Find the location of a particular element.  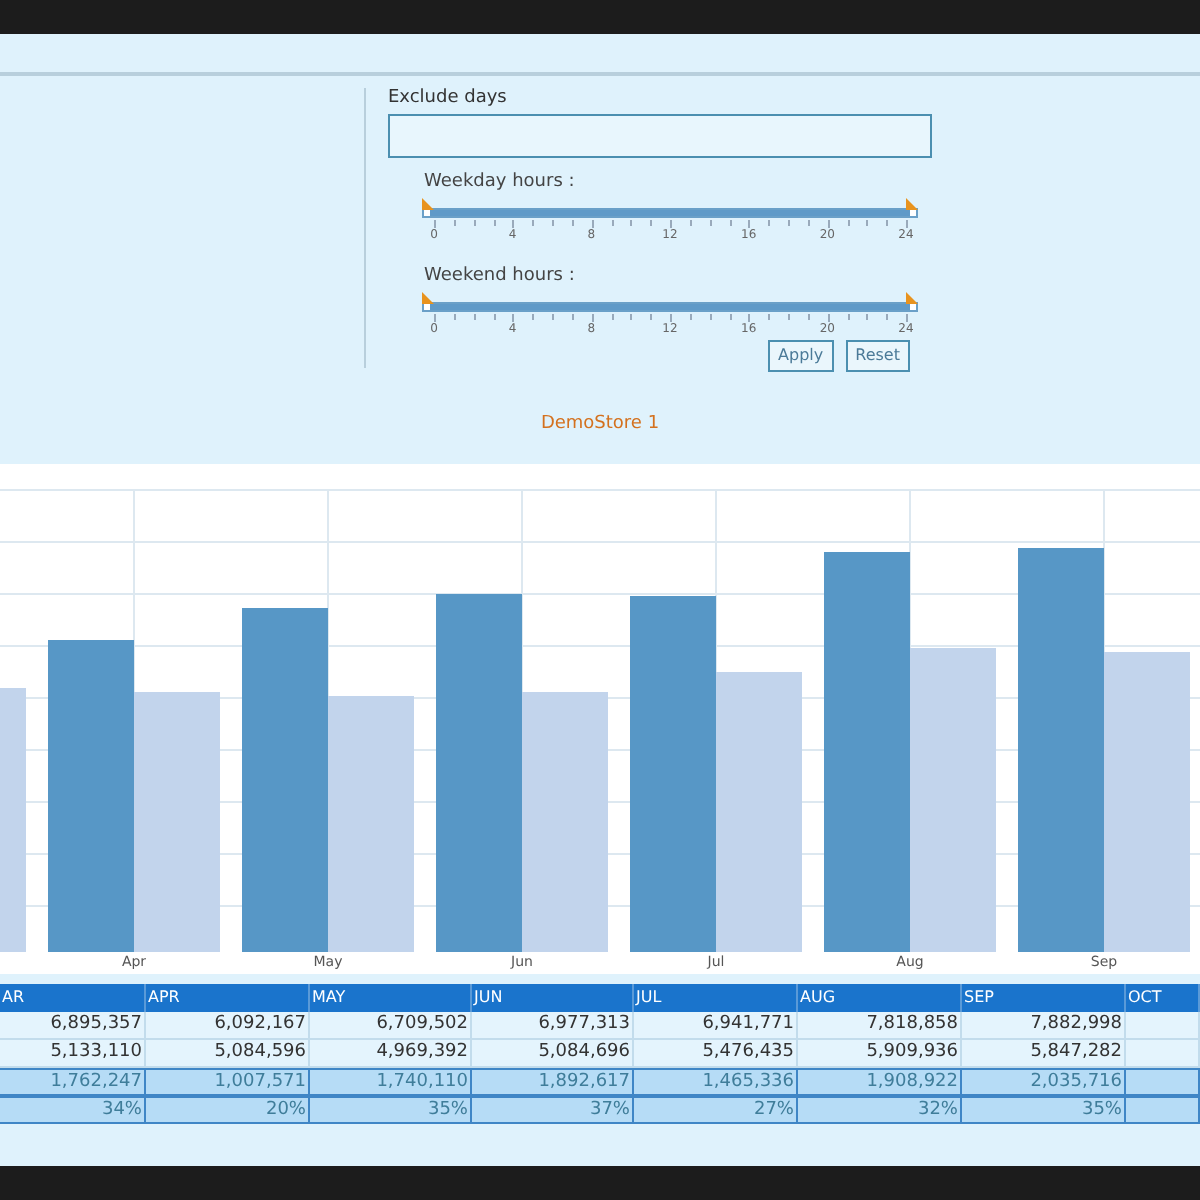

table-cell: 1,762,247 is located at coordinates (73, 1082).